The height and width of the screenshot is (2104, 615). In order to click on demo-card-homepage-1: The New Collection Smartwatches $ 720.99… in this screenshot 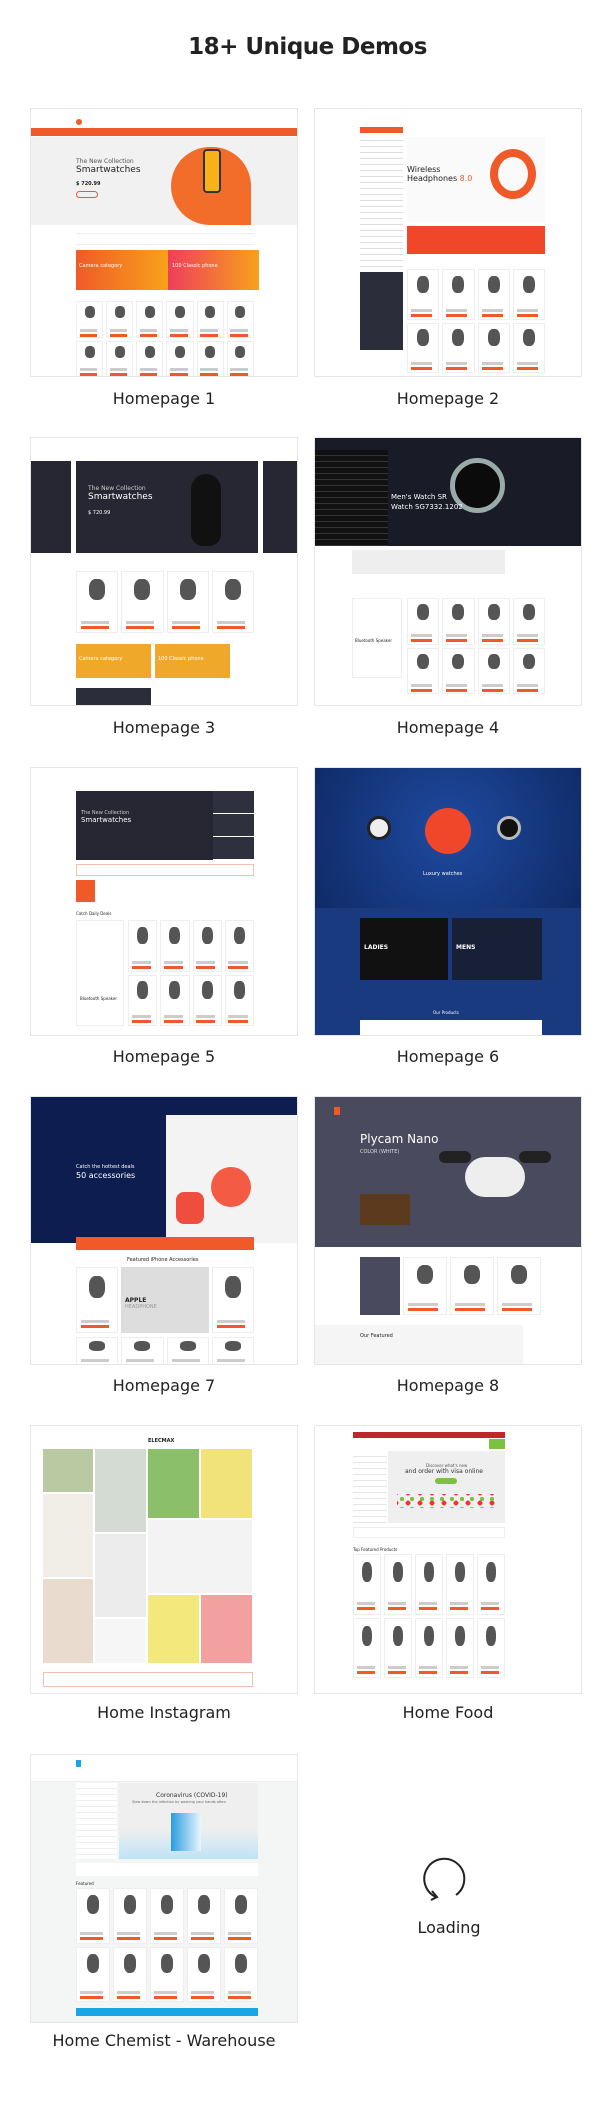, I will do `click(164, 242)`.